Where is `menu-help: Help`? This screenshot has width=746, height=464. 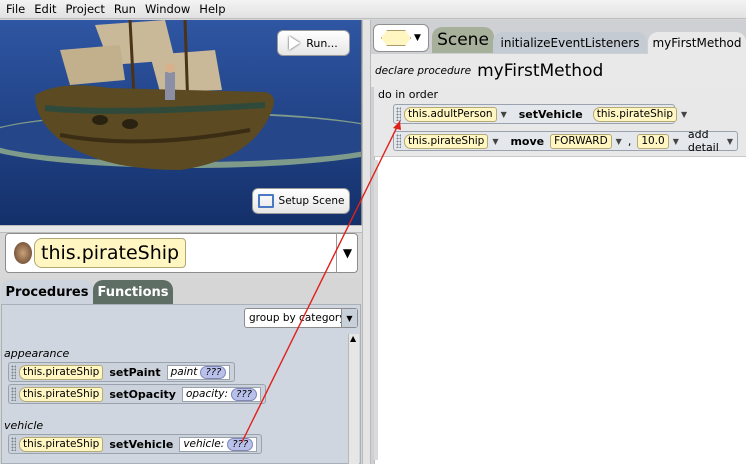
menu-help: Help is located at coordinates (212, 9).